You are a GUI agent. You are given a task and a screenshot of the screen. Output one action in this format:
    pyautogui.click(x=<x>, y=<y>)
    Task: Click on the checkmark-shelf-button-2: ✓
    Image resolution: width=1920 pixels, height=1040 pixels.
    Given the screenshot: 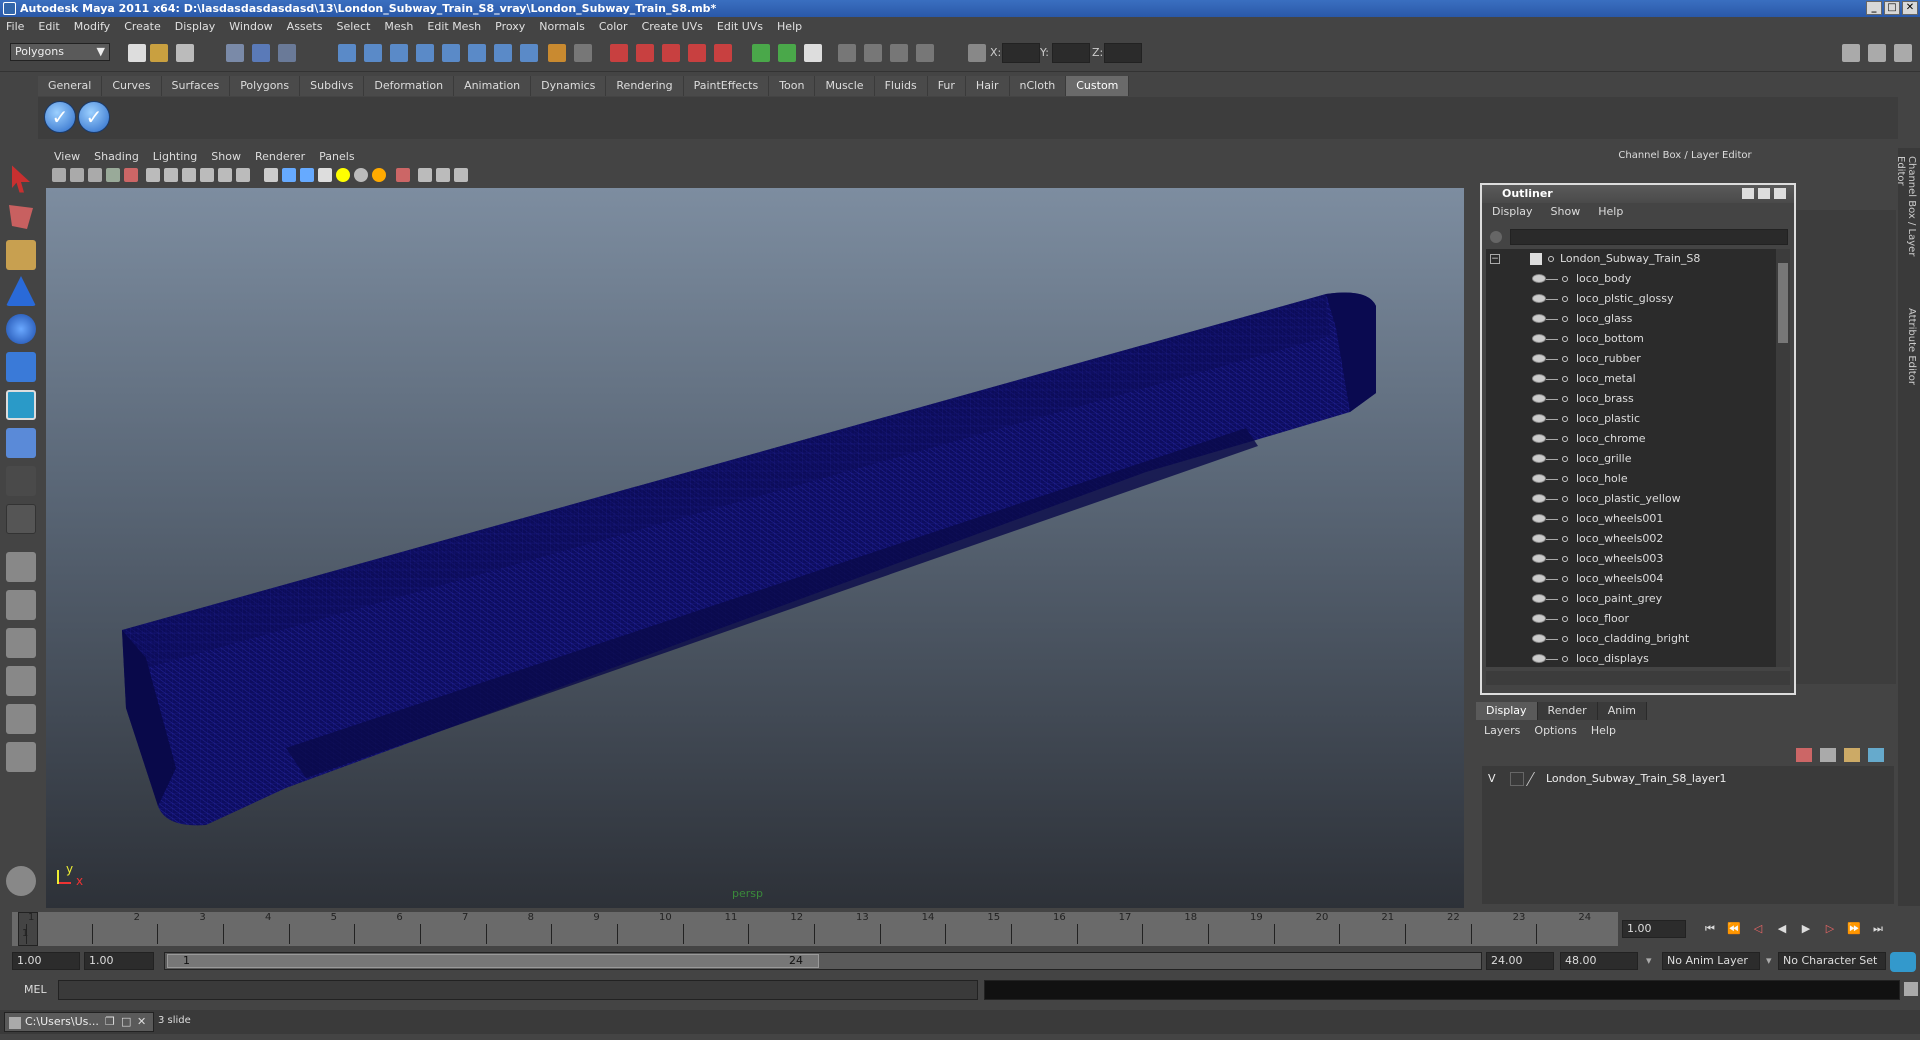 What is the action you would take?
    pyautogui.click(x=94, y=117)
    